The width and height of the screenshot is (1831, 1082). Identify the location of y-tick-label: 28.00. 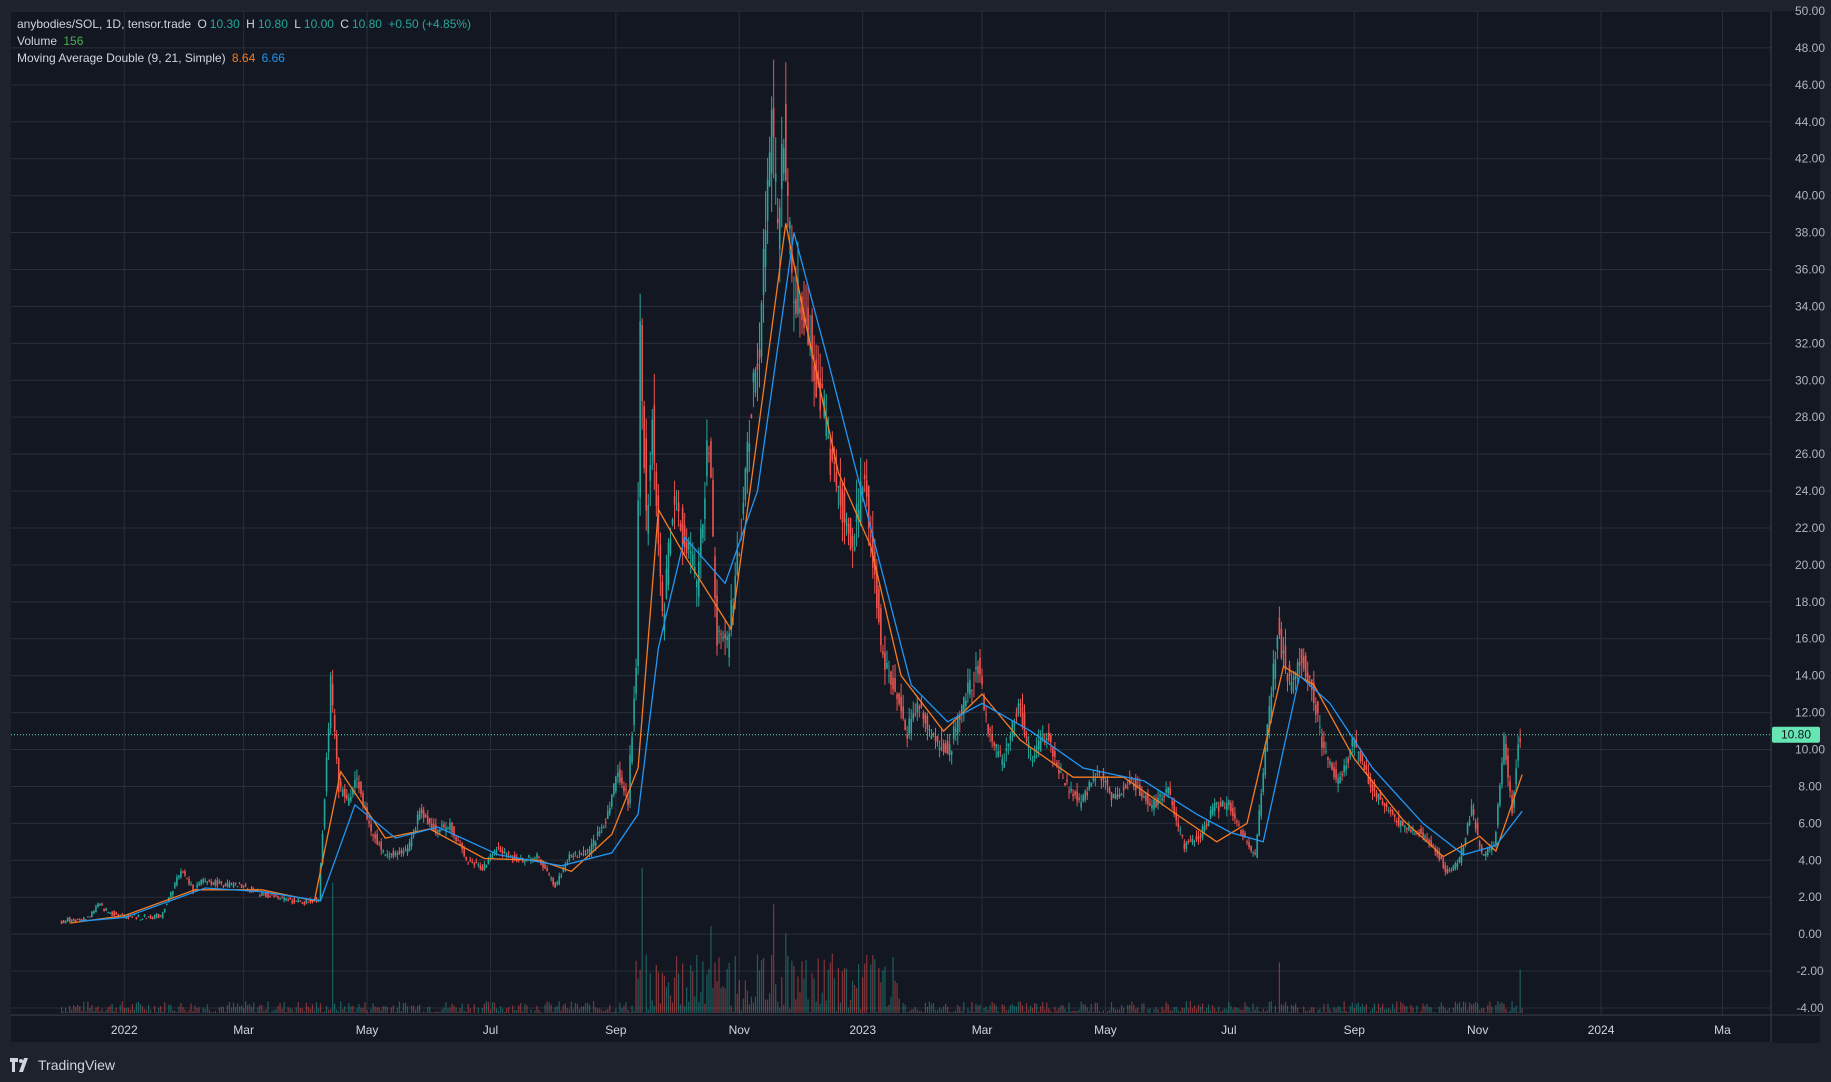
(1810, 417).